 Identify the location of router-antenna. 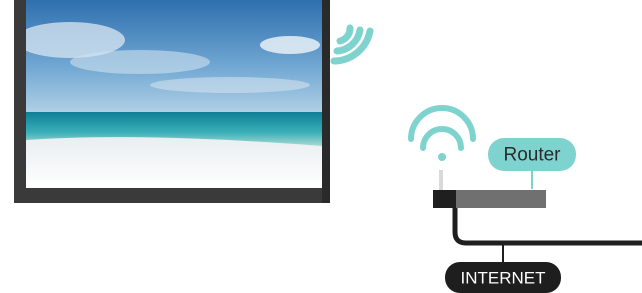
(441, 180).